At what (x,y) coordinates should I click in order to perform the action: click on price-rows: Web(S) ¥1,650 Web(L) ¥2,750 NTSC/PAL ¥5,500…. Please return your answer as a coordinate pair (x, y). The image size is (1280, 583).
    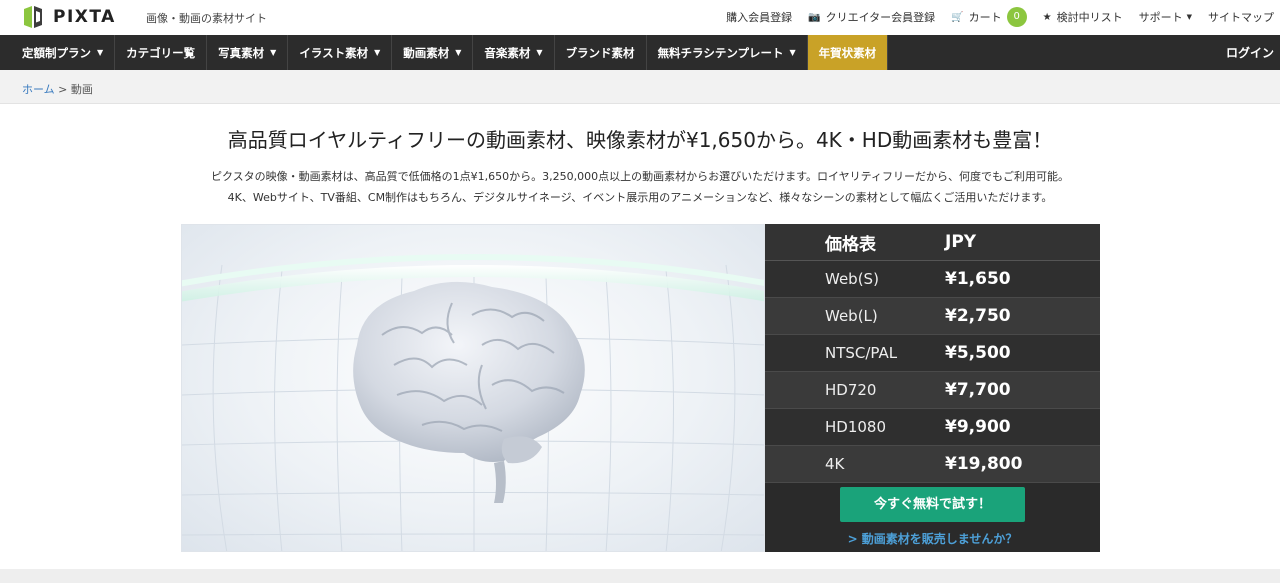
    Looking at the image, I should click on (932, 372).